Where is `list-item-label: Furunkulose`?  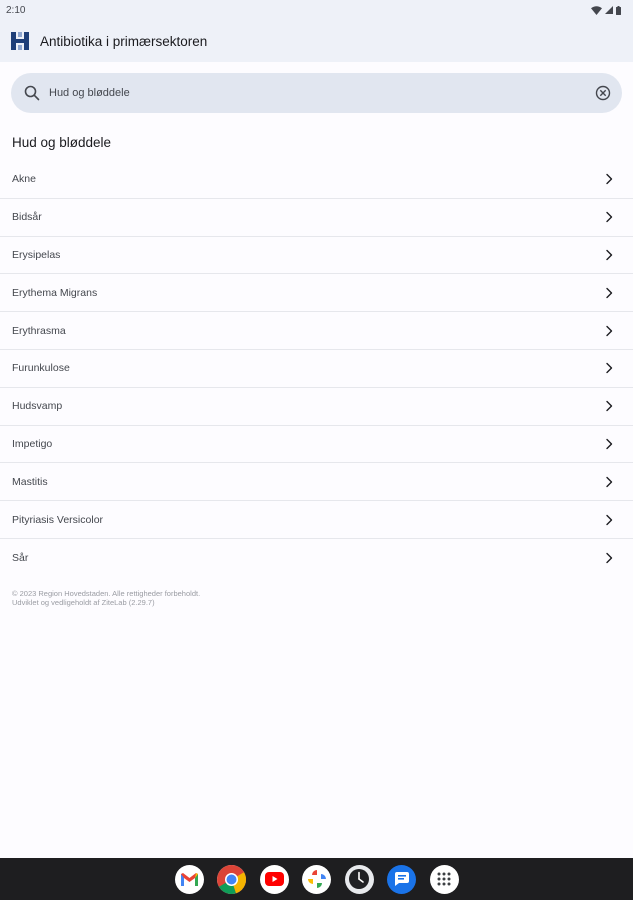
list-item-label: Furunkulose is located at coordinates (41, 368).